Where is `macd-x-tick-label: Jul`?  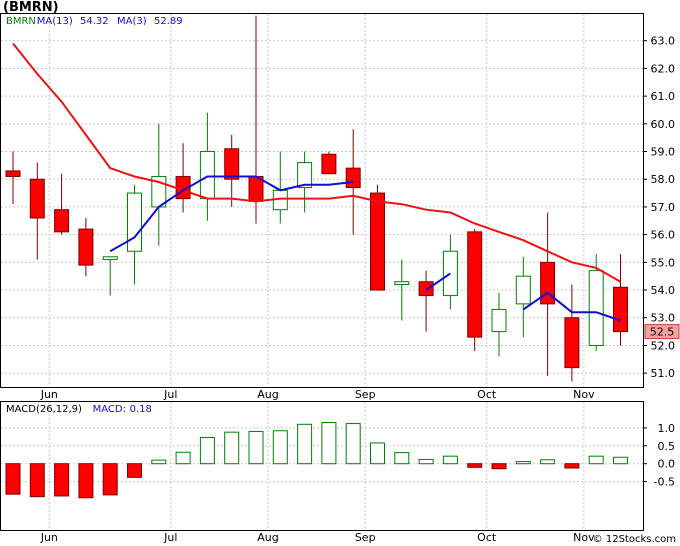 macd-x-tick-label: Jul is located at coordinates (170, 537).